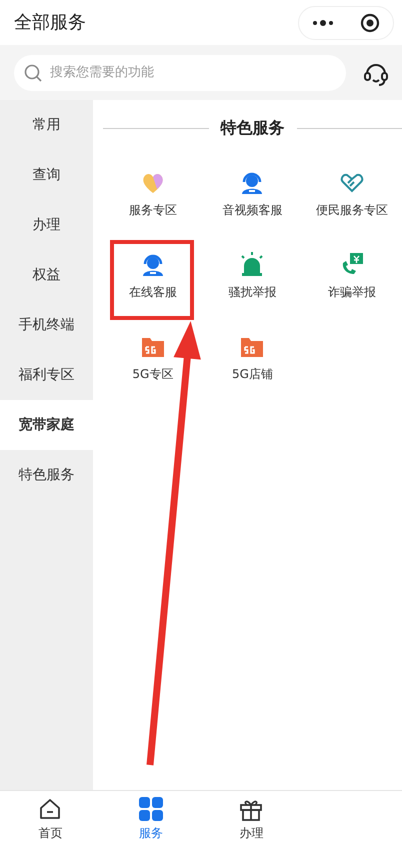 The width and height of the screenshot is (402, 847). I want to click on service-item: 诈骗举报, so click(352, 276).